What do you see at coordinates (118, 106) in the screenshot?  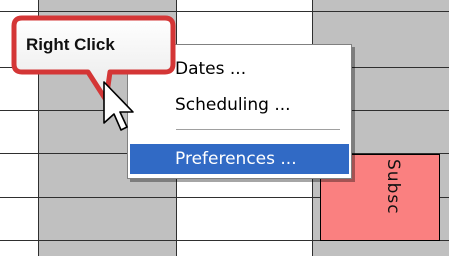 I see `arrow-cursor-icon` at bounding box center [118, 106].